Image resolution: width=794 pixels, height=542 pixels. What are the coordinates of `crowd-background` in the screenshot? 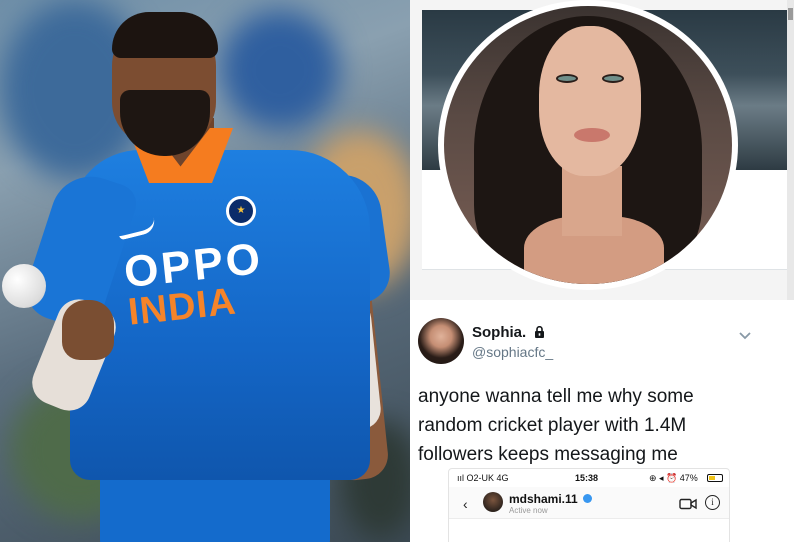 It's located at (280, 70).